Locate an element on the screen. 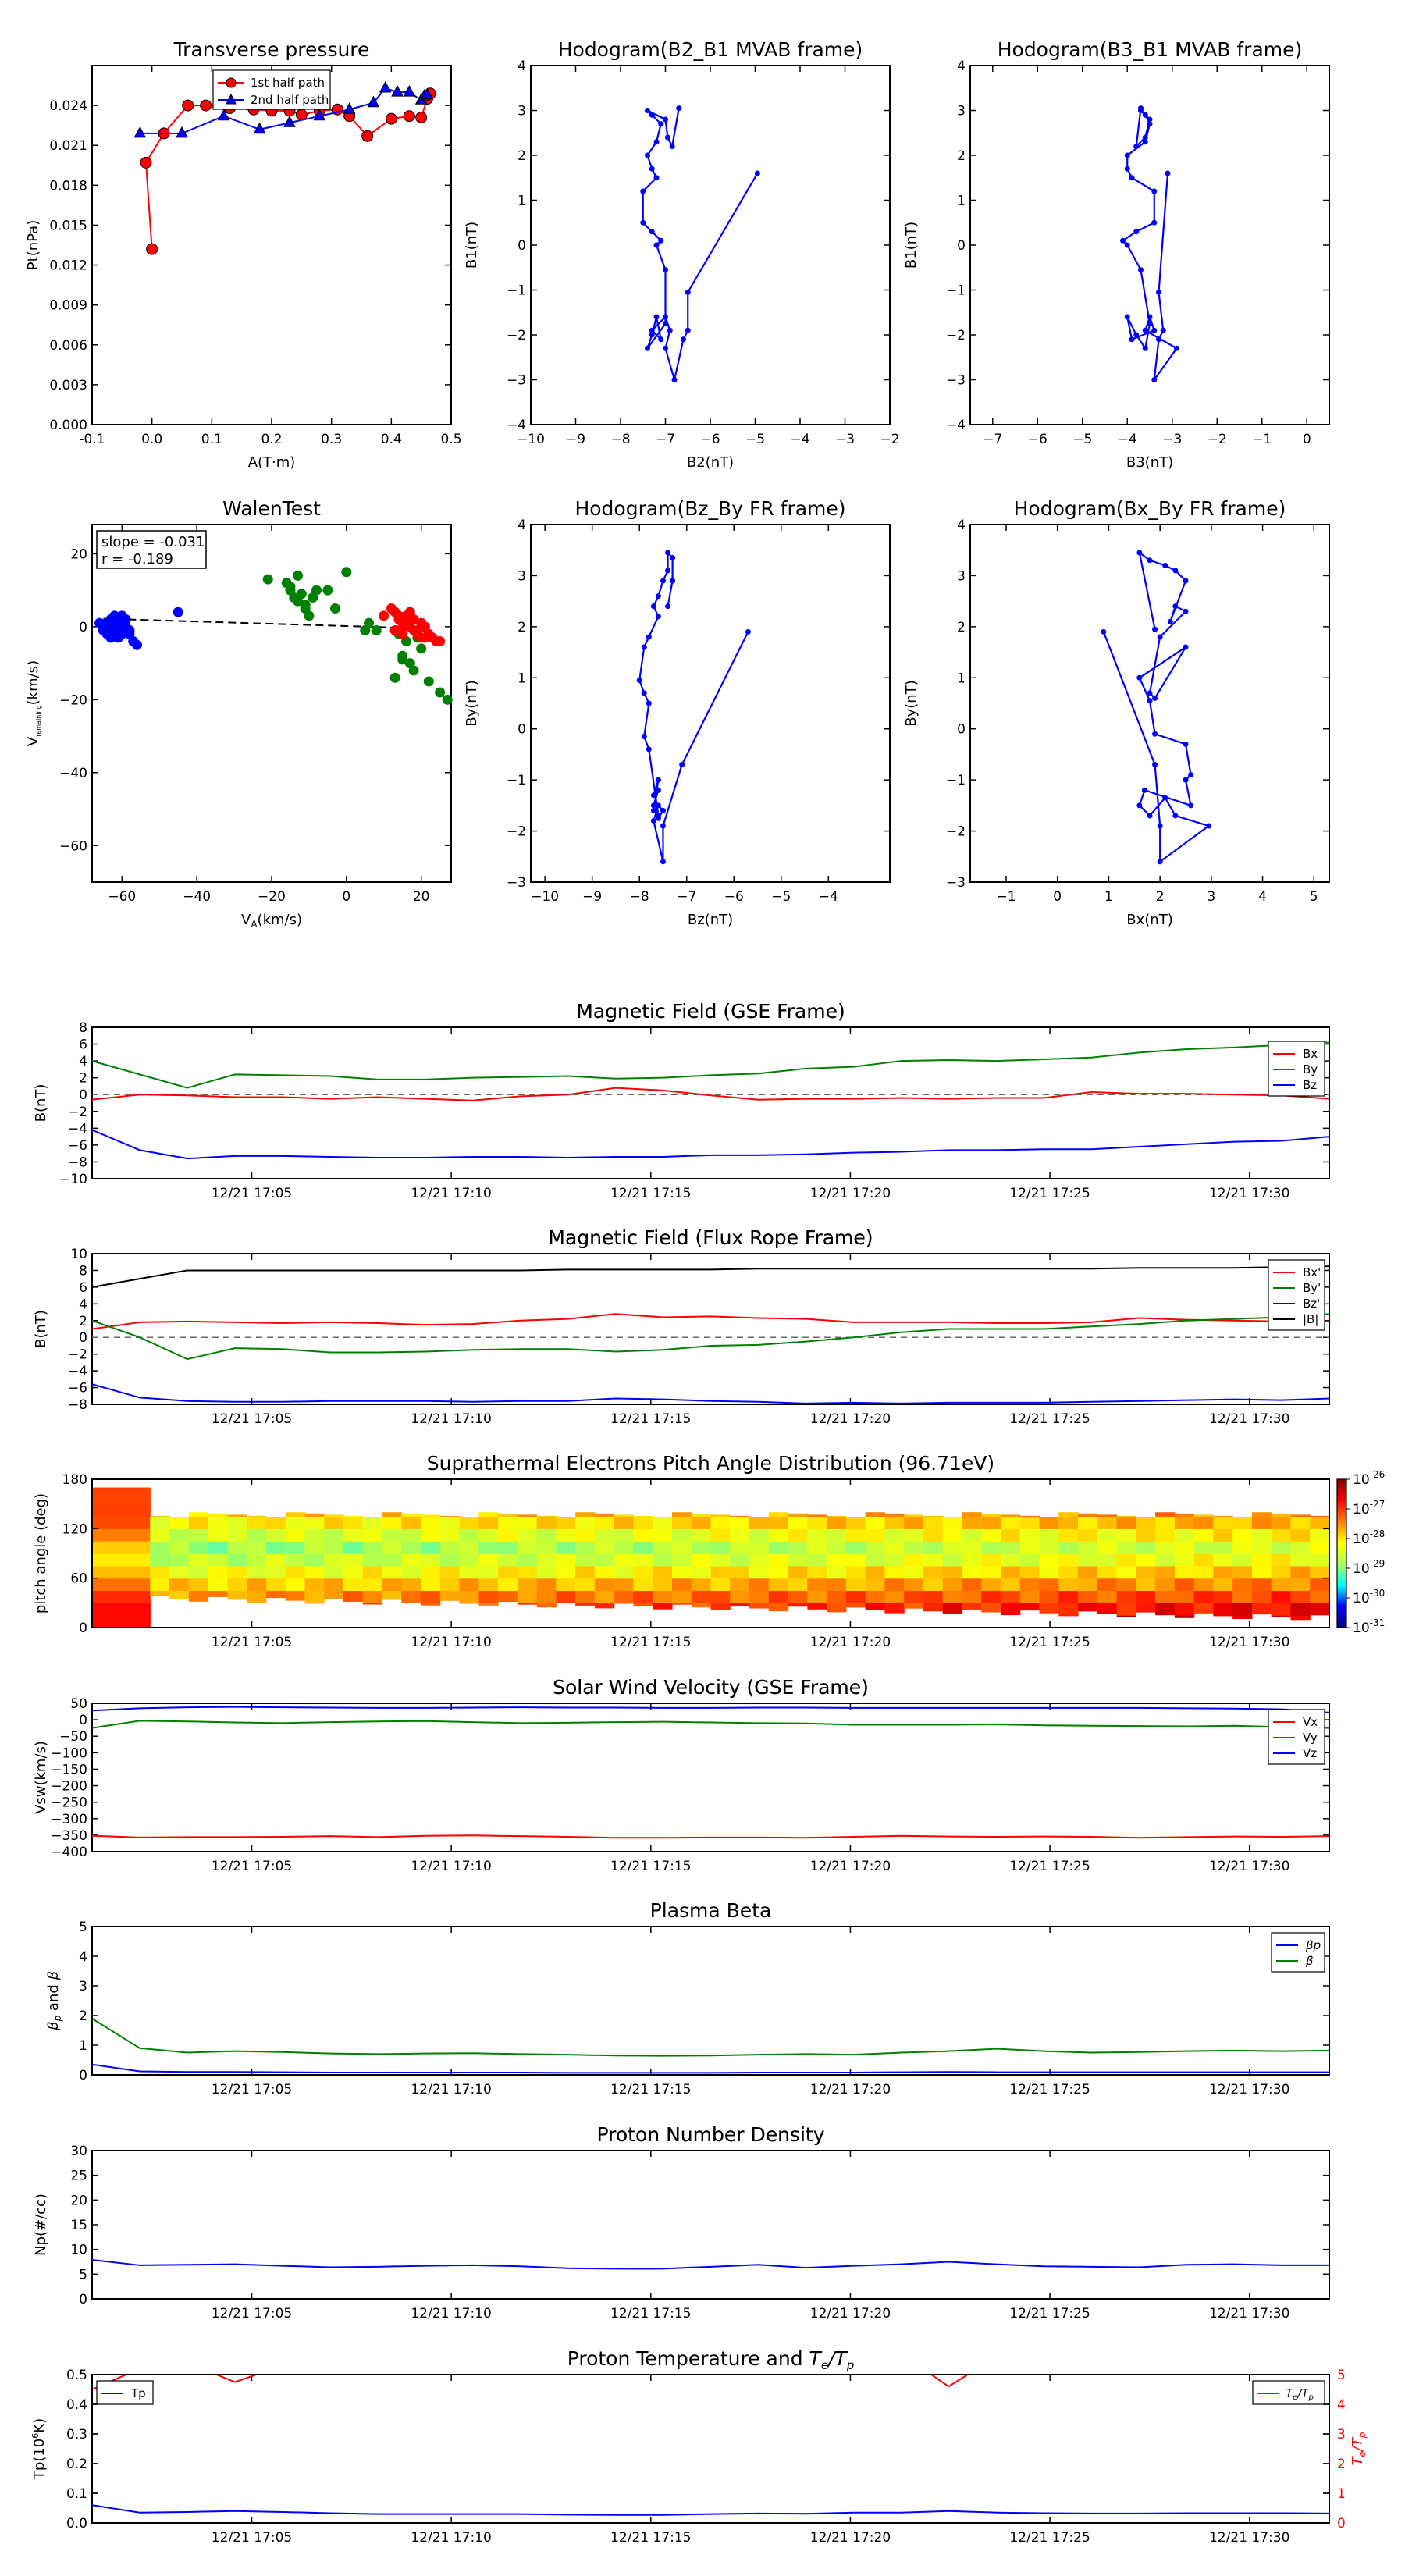  y-tick-label: −10 is located at coordinates (73, 1179).